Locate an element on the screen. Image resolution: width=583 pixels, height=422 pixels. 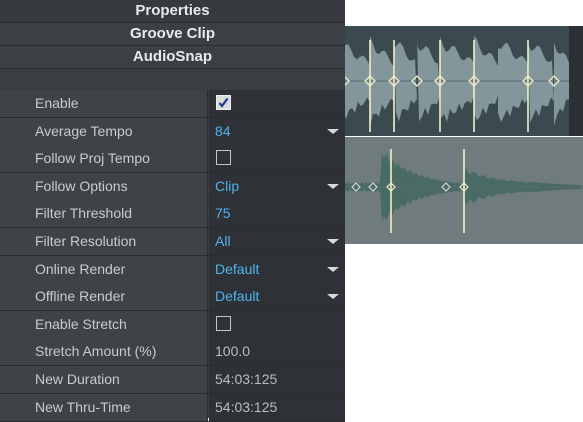
property-row-new-thru-time: New Thru-Time 54:03:125 is located at coordinates (172, 407).